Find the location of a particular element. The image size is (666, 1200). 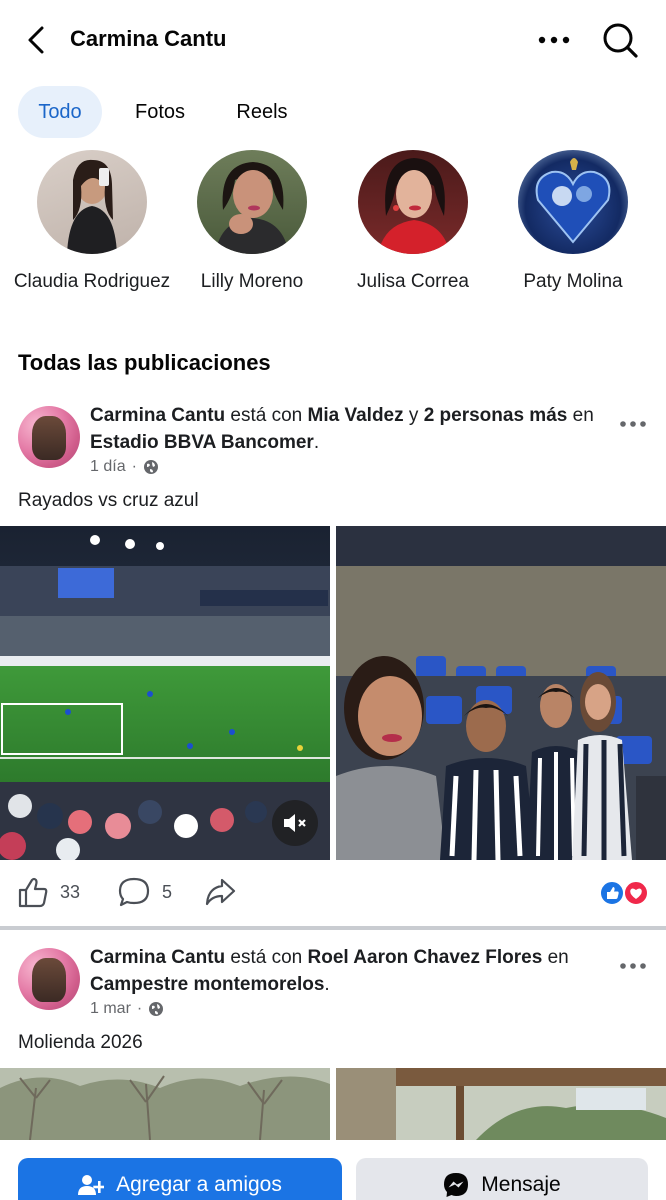

post-meta: 1 día · is located at coordinates (124, 467).